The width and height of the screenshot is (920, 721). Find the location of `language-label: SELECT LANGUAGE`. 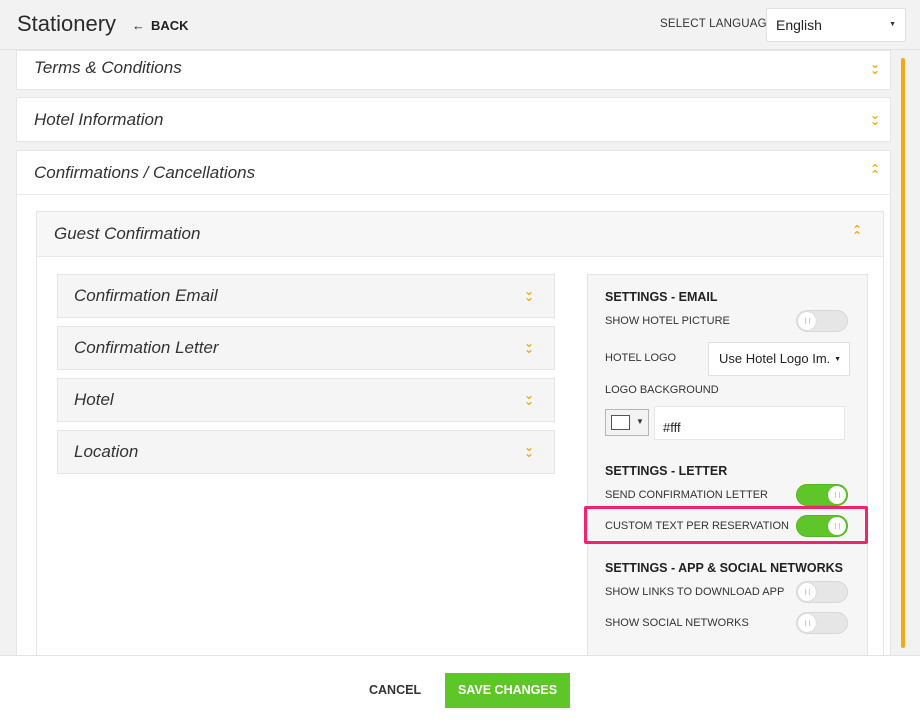

language-label: SELECT LANGUAGE is located at coordinates (717, 24).